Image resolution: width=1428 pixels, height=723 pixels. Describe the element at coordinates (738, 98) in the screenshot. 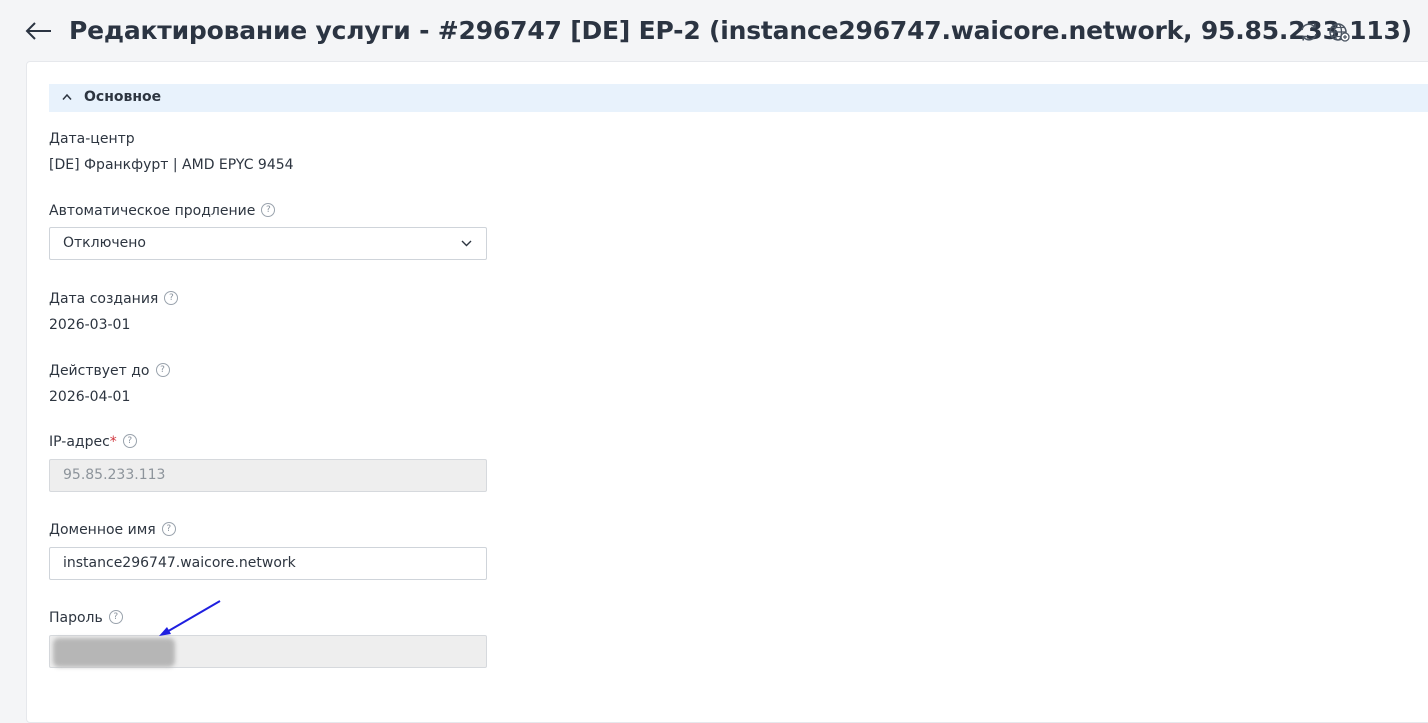

I see `section-header-main: Основное` at that location.